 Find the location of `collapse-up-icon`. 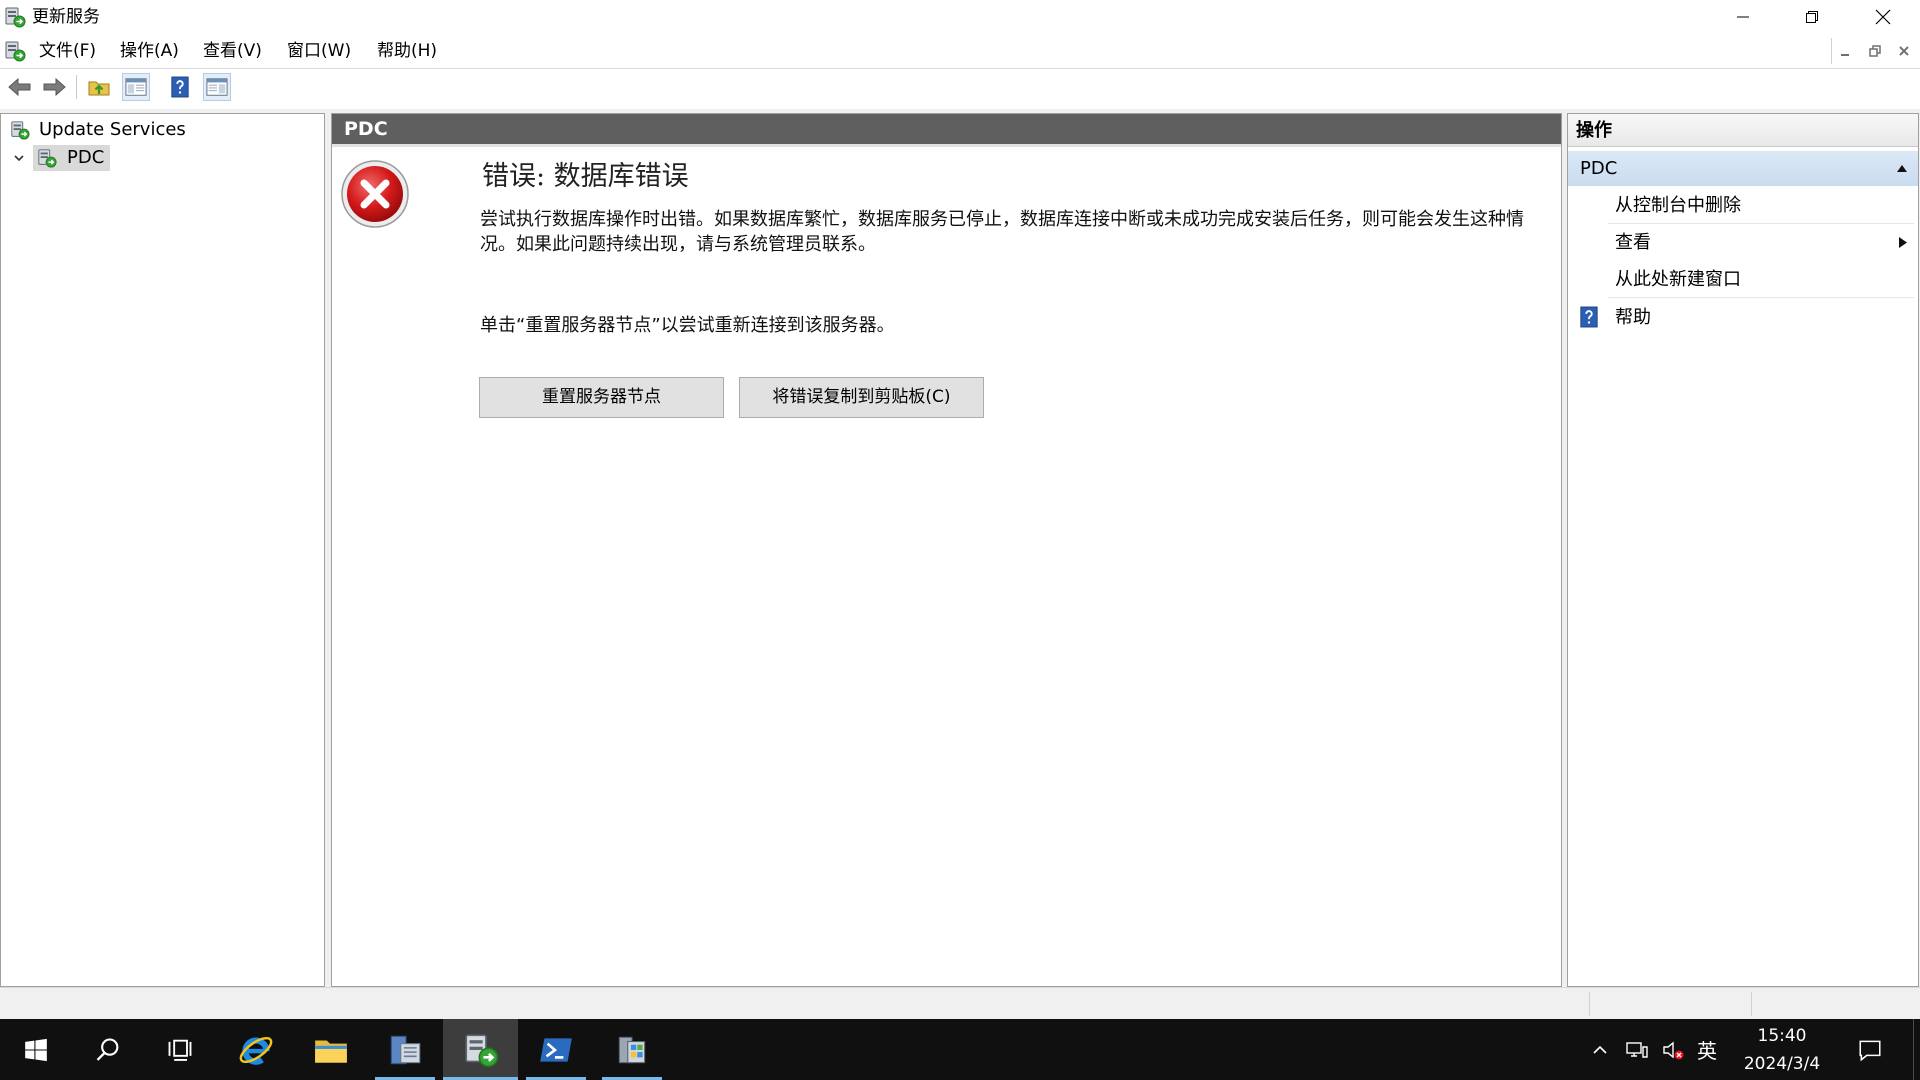

collapse-up-icon is located at coordinates (1902, 168).